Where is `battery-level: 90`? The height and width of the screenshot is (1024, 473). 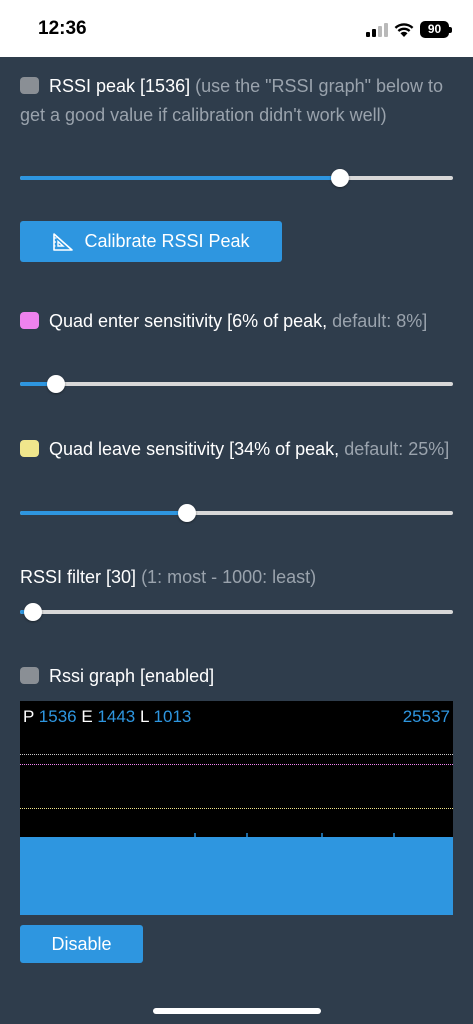
battery-level: 90 is located at coordinates (434, 29).